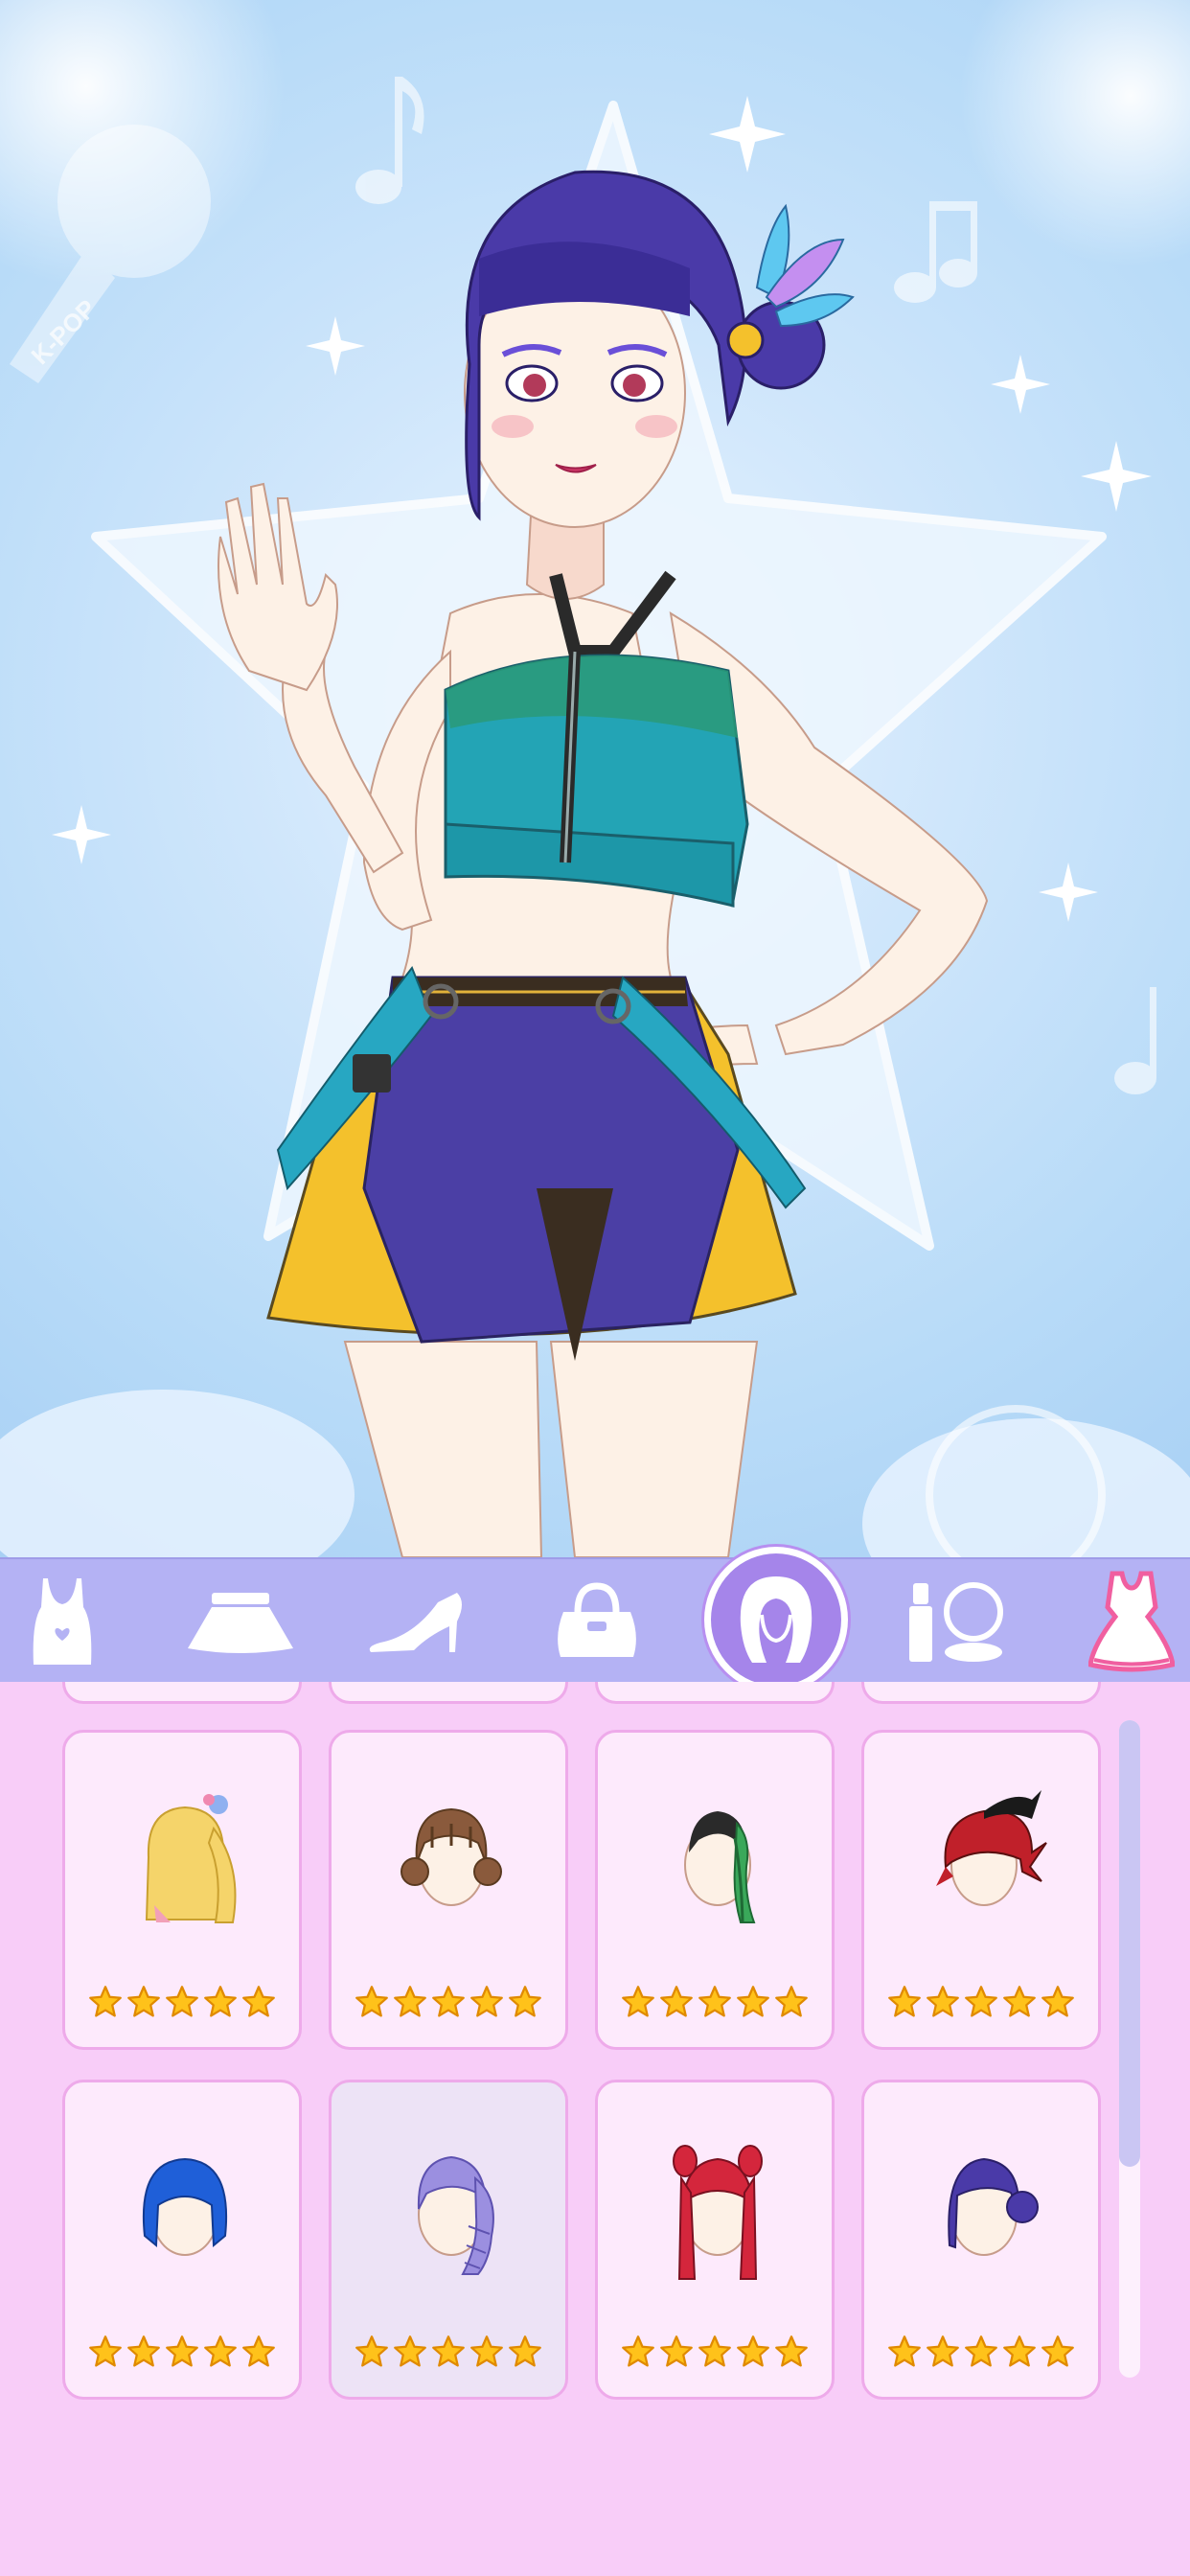  I want to click on tab-dresses, so click(1125, 1621).